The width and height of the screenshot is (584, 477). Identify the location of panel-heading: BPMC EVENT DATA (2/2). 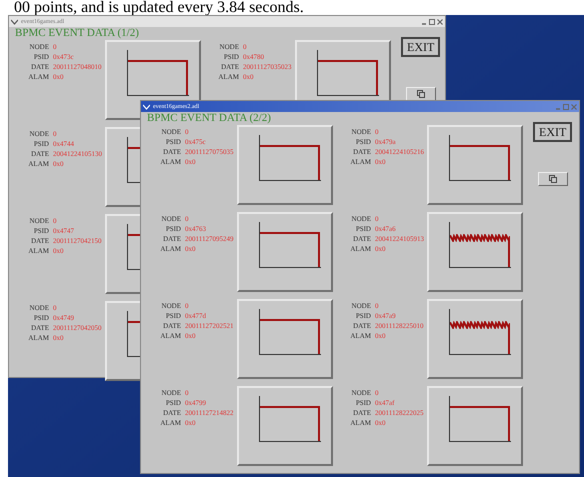
(209, 118).